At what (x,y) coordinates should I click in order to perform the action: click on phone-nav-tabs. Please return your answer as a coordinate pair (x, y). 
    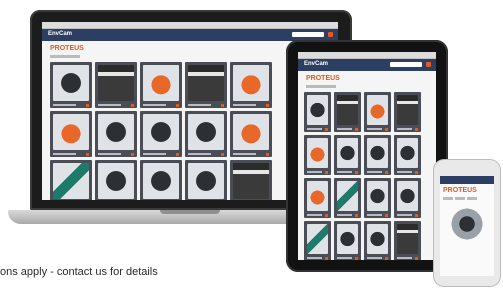
    Looking at the image, I should click on (468, 198).